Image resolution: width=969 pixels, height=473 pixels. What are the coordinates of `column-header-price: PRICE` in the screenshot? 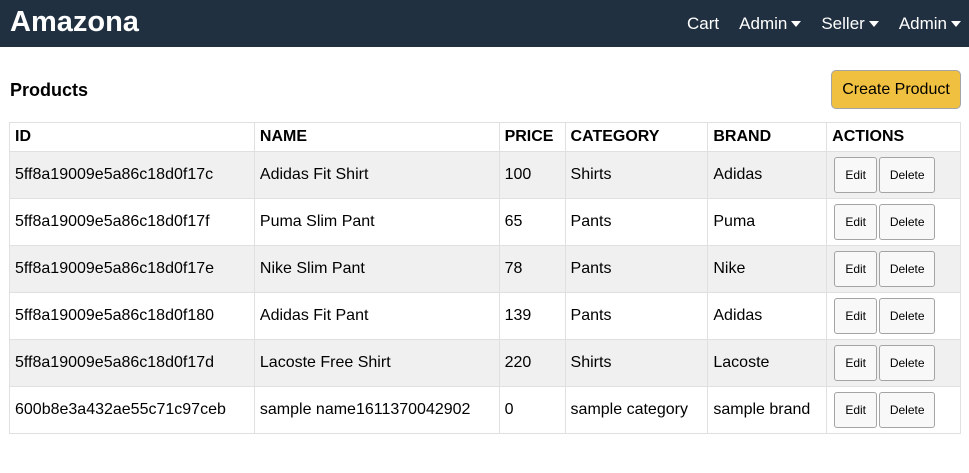 It's located at (532, 137).